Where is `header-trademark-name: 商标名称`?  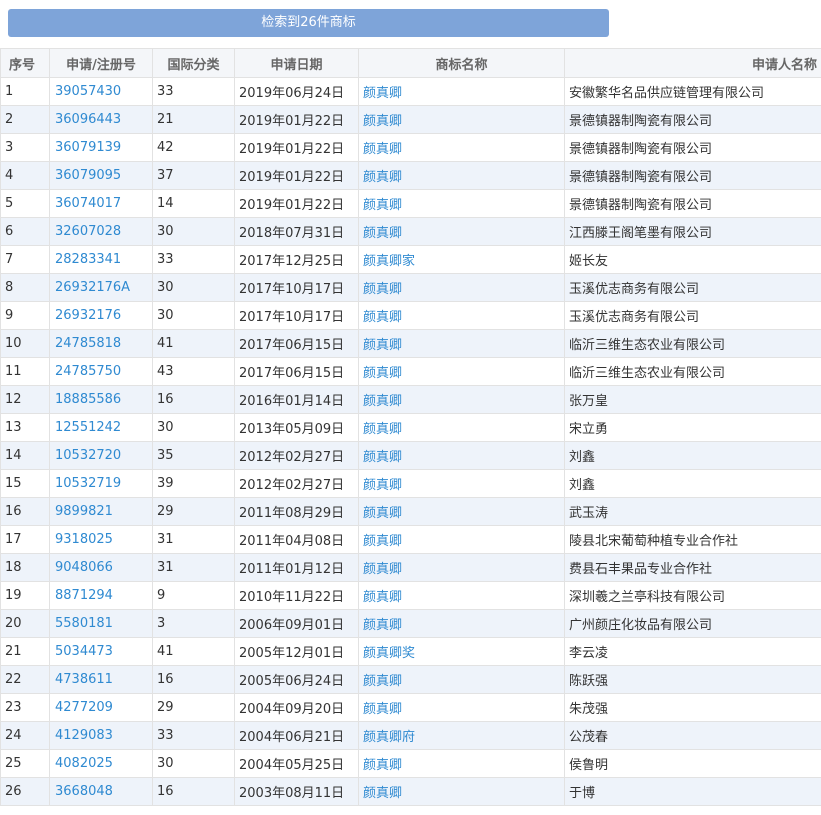 header-trademark-name: 商标名称 is located at coordinates (461, 63).